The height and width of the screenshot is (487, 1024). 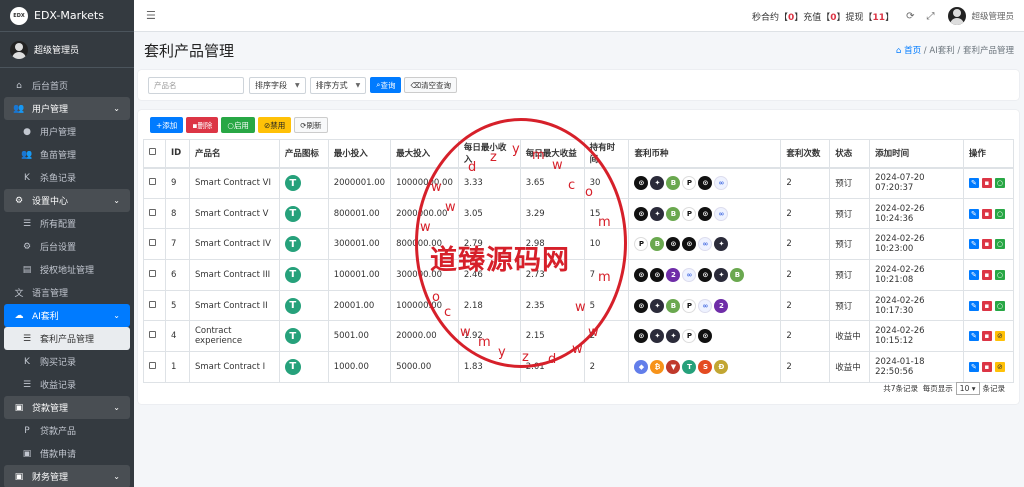 I want to click on fullscreen-icon: ⤢, so click(x=930, y=16).